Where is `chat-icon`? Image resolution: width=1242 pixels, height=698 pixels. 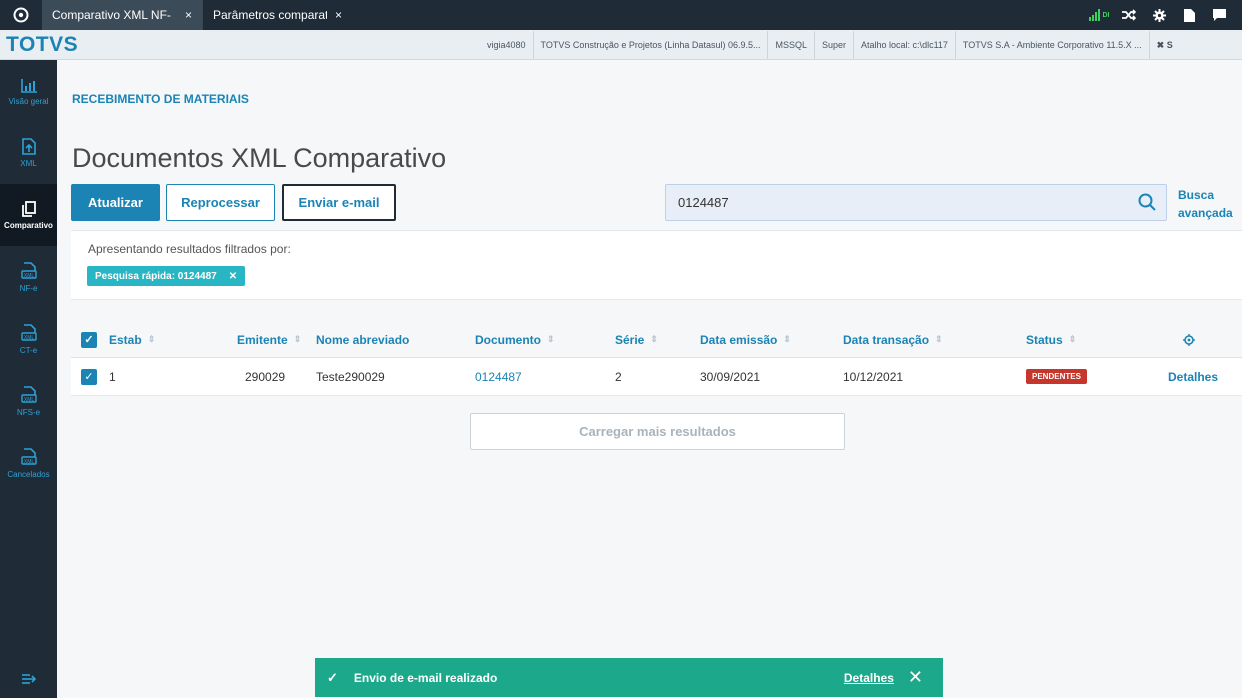 chat-icon is located at coordinates (1219, 15).